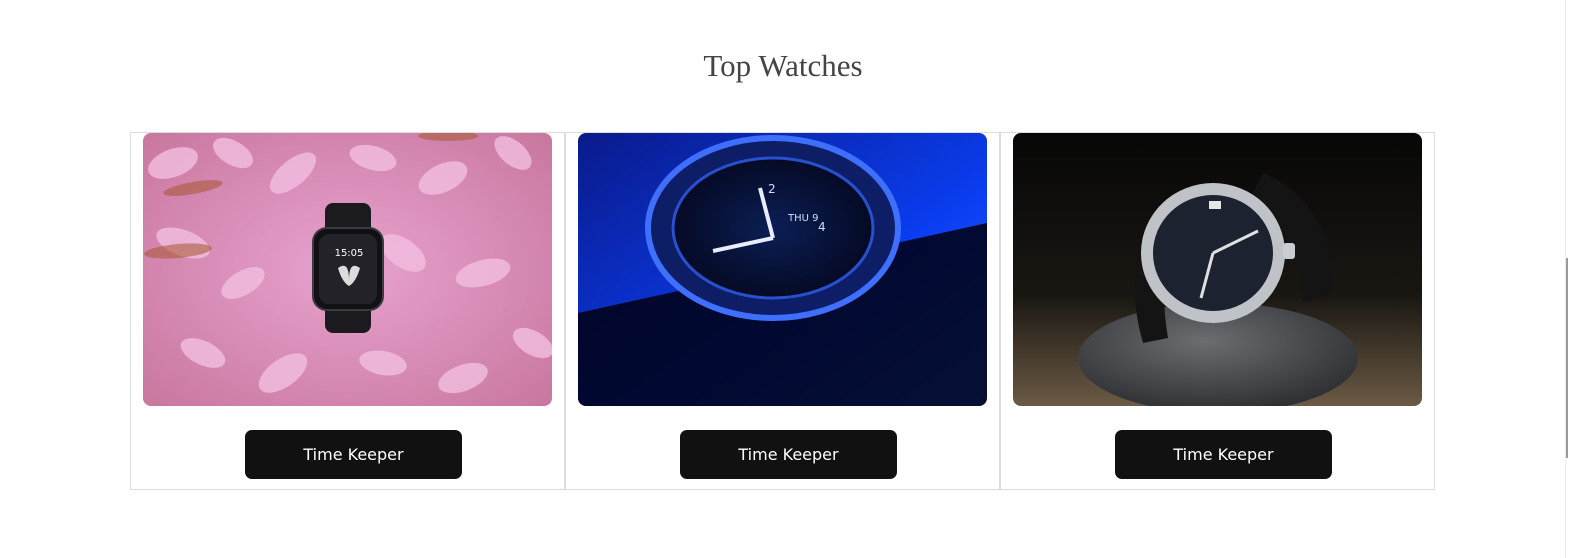 This screenshot has width=1587, height=558. I want to click on scrollbar-thumb, so click(1567, 358).